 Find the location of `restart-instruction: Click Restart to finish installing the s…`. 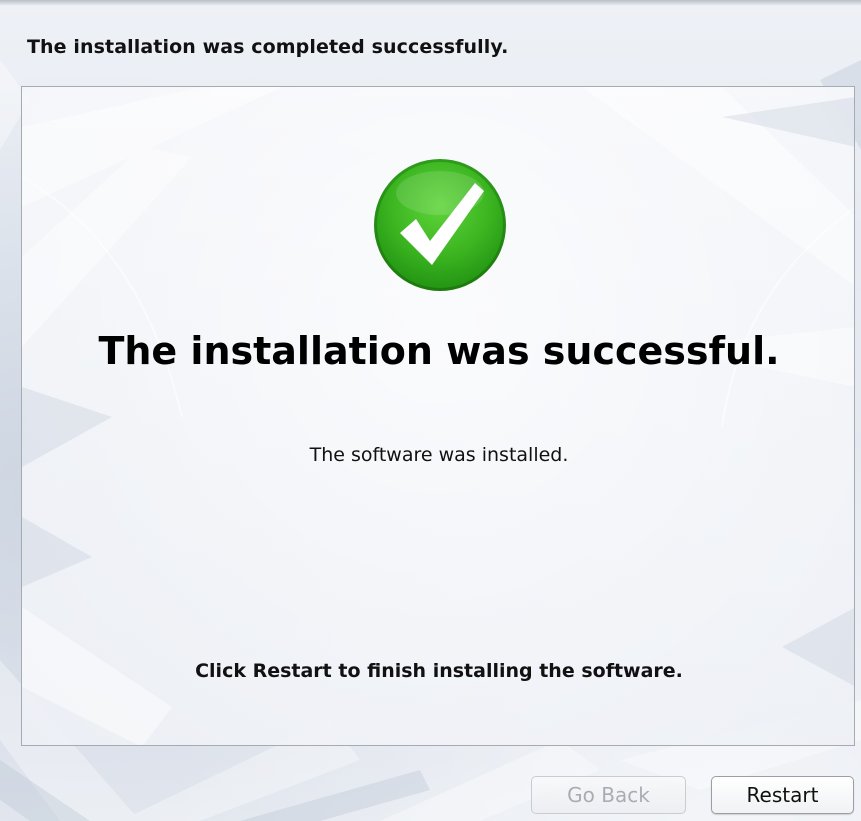

restart-instruction: Click Restart to finish installing the s… is located at coordinates (439, 671).